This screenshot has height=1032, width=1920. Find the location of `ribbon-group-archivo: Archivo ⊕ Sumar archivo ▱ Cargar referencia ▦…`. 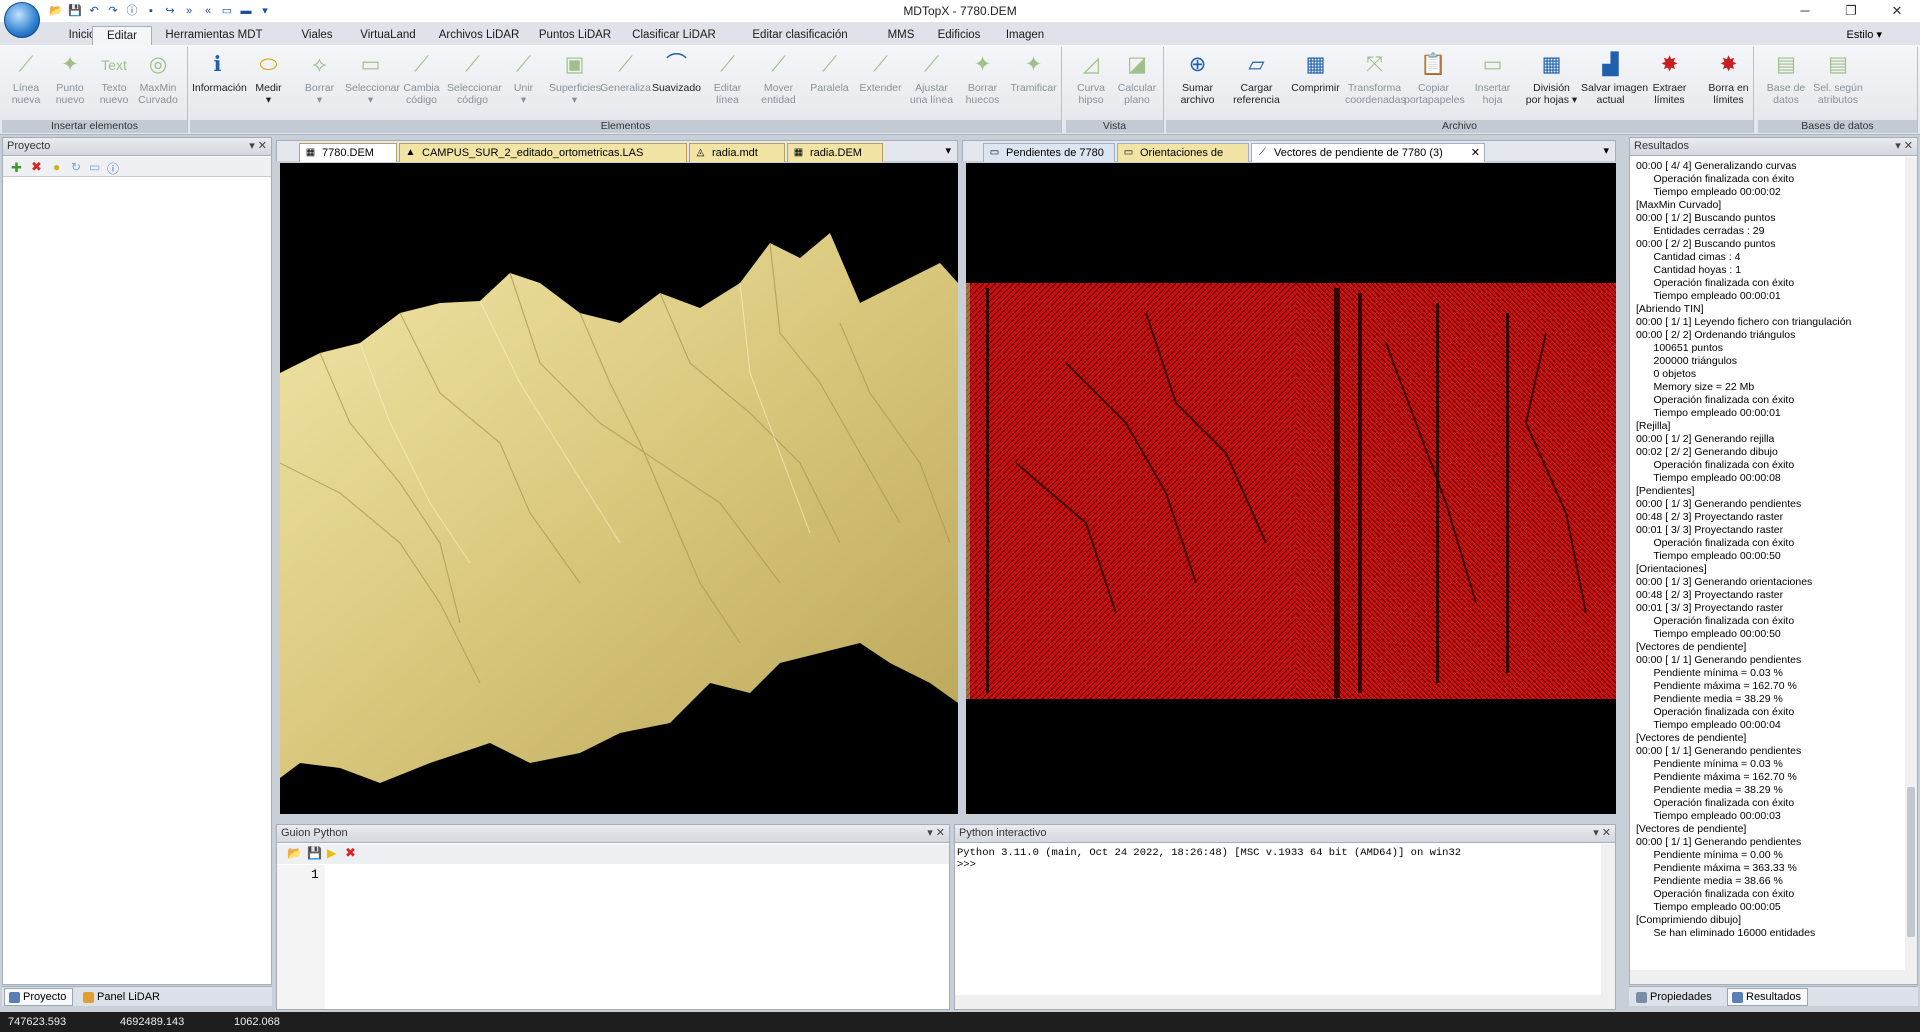

ribbon-group-archivo: Archivo ⊕ Sumar archivo ▱ Cargar referencia ▦… is located at coordinates (1460, 90).